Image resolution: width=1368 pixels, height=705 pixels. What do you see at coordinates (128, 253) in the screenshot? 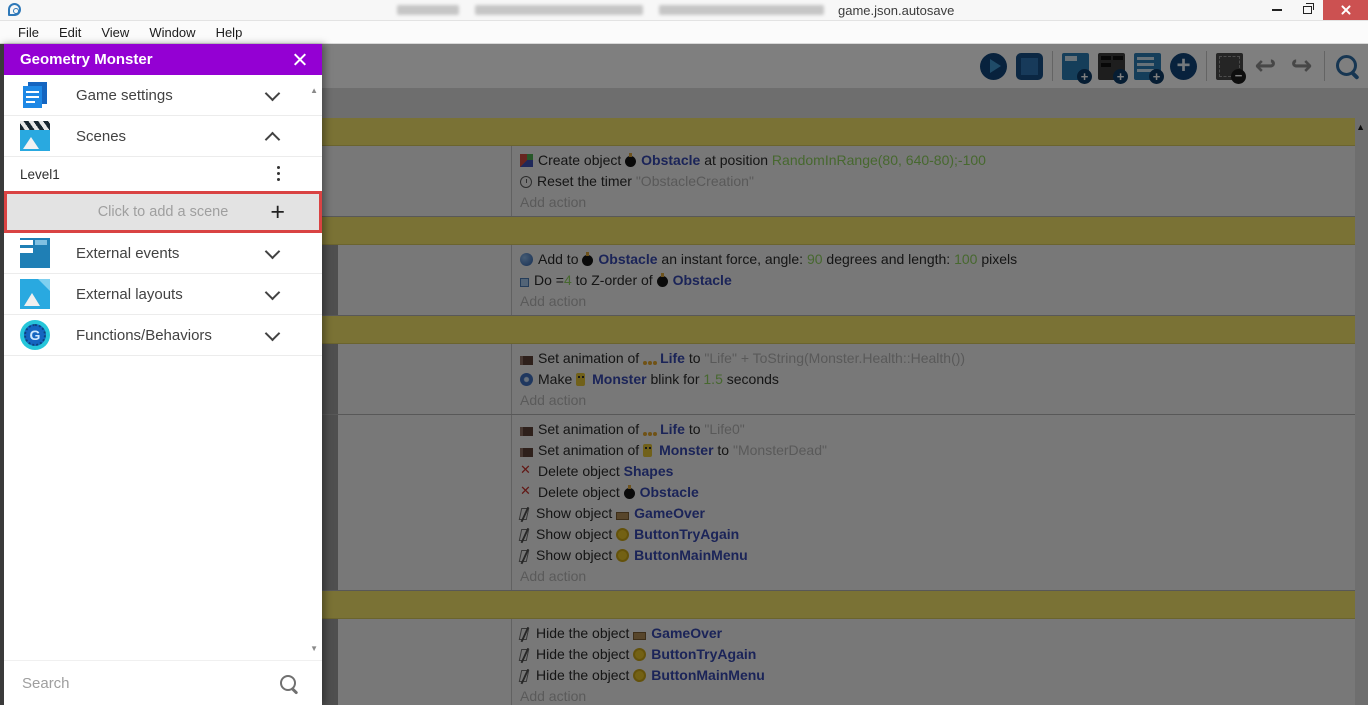
I see `sidebar-item-label: External events` at bounding box center [128, 253].